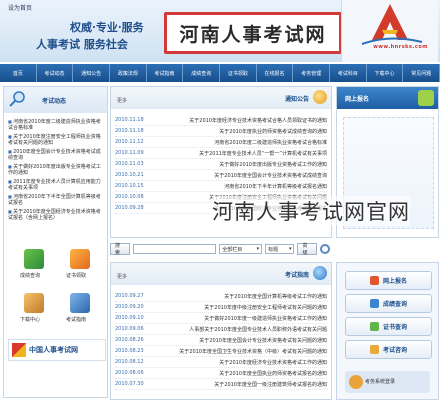  I want to click on item-title: 关于2010年度全国卫生专业技术资格（中级）考试有关问题的通知, so click(238, 351).